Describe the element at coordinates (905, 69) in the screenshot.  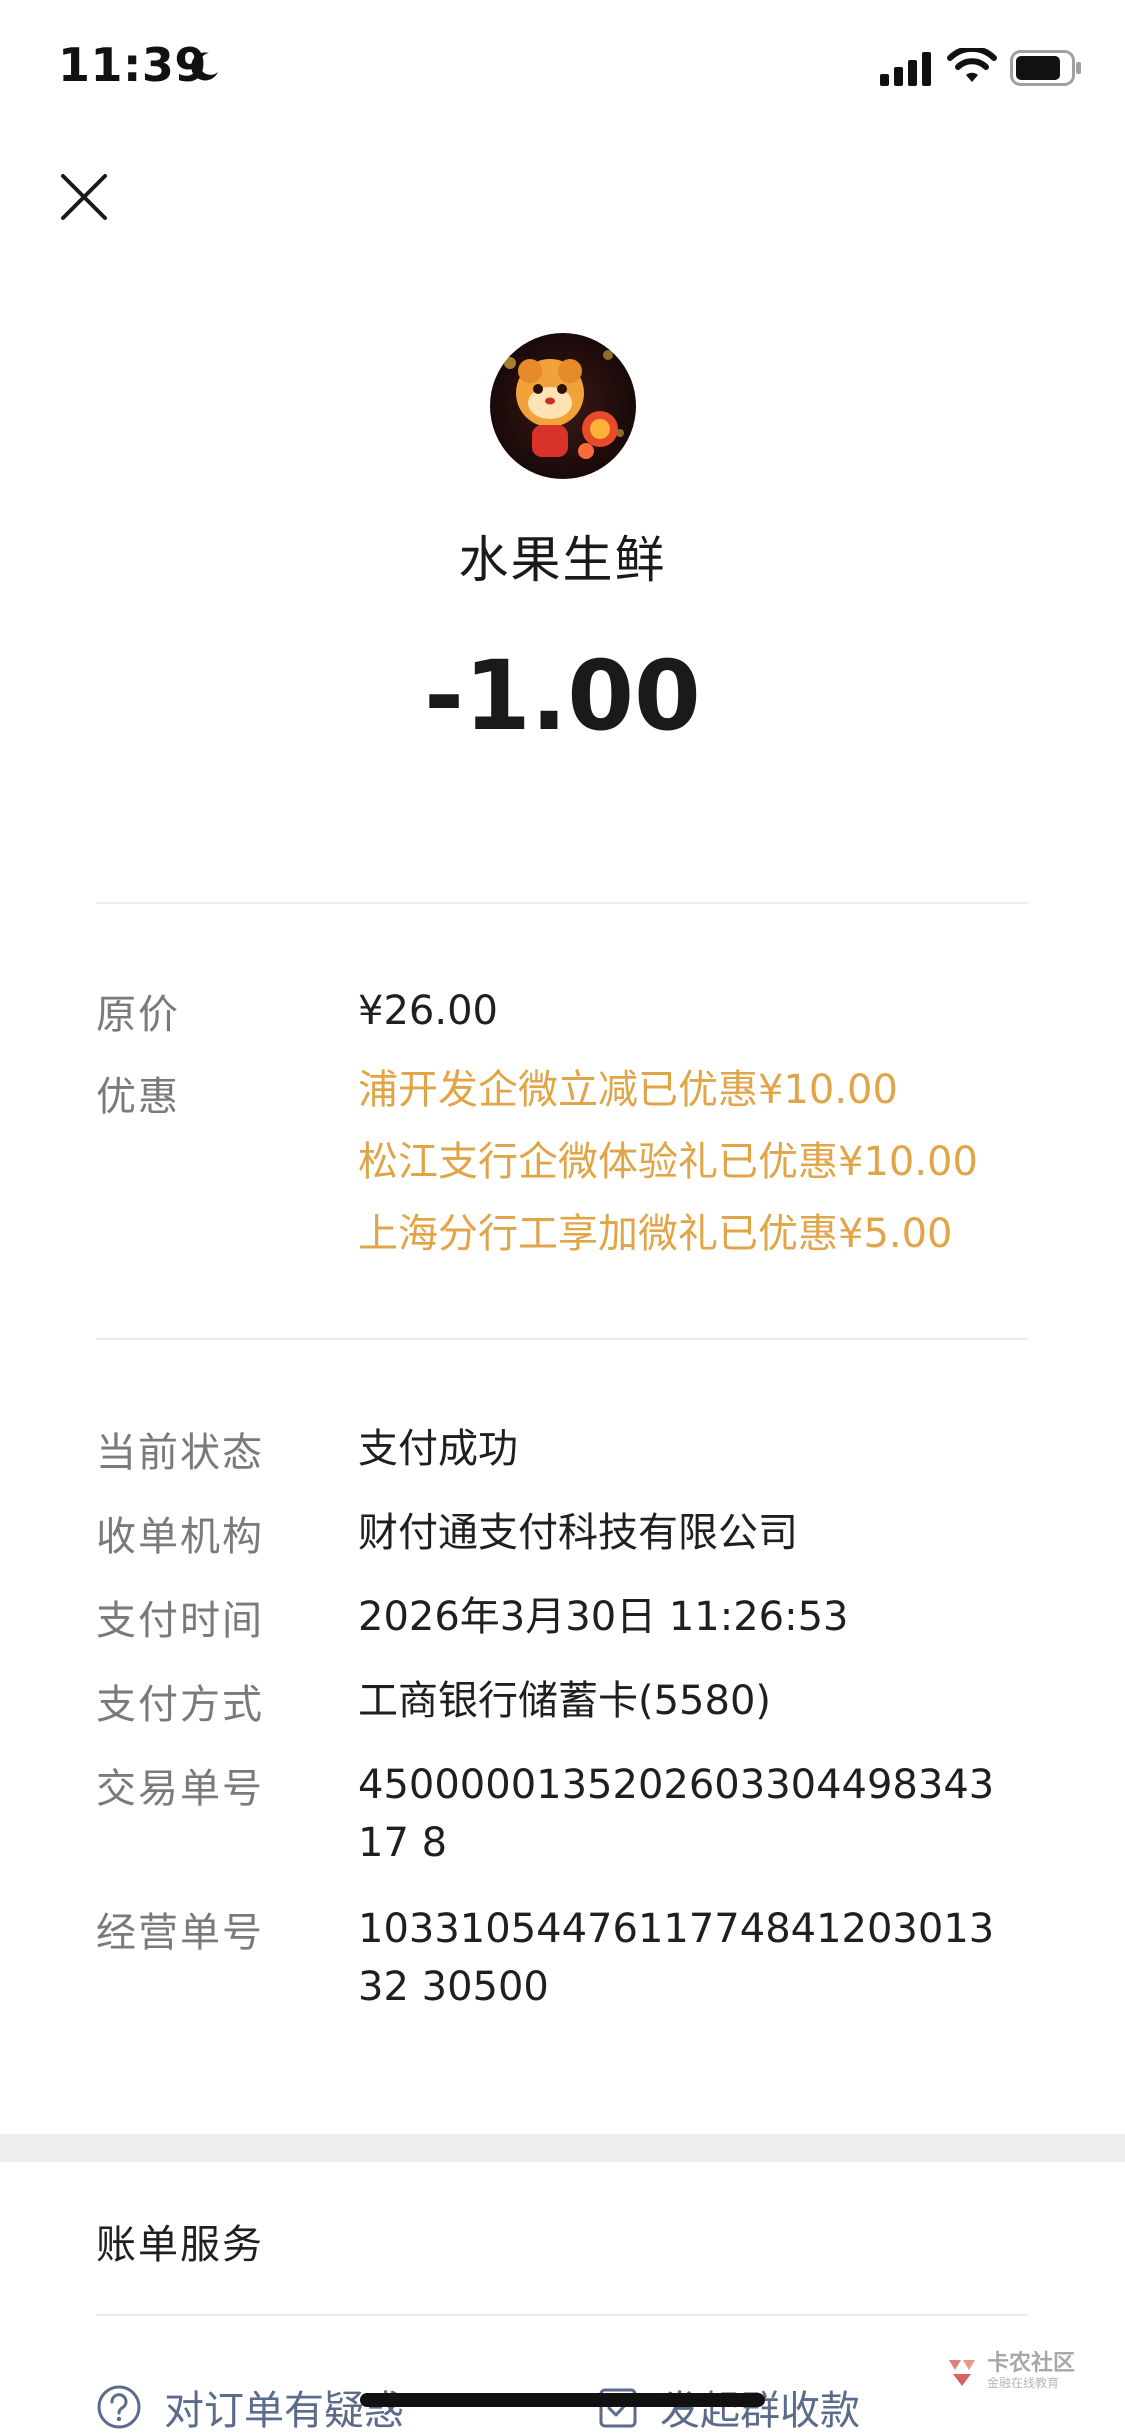
I see `cellular-signal-icon` at that location.